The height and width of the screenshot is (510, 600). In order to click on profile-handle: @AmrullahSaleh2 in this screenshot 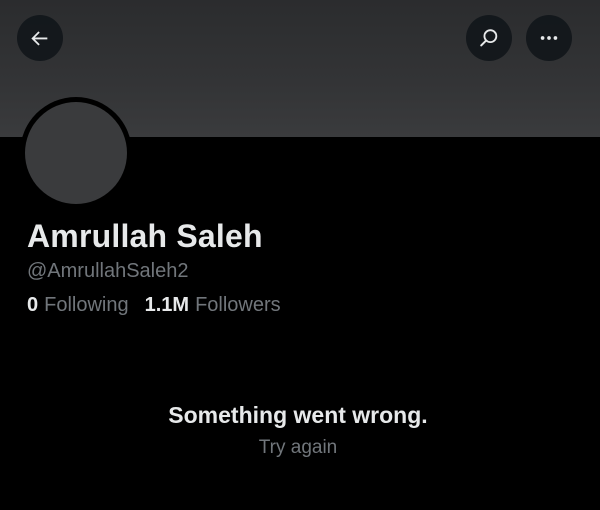, I will do `click(108, 271)`.